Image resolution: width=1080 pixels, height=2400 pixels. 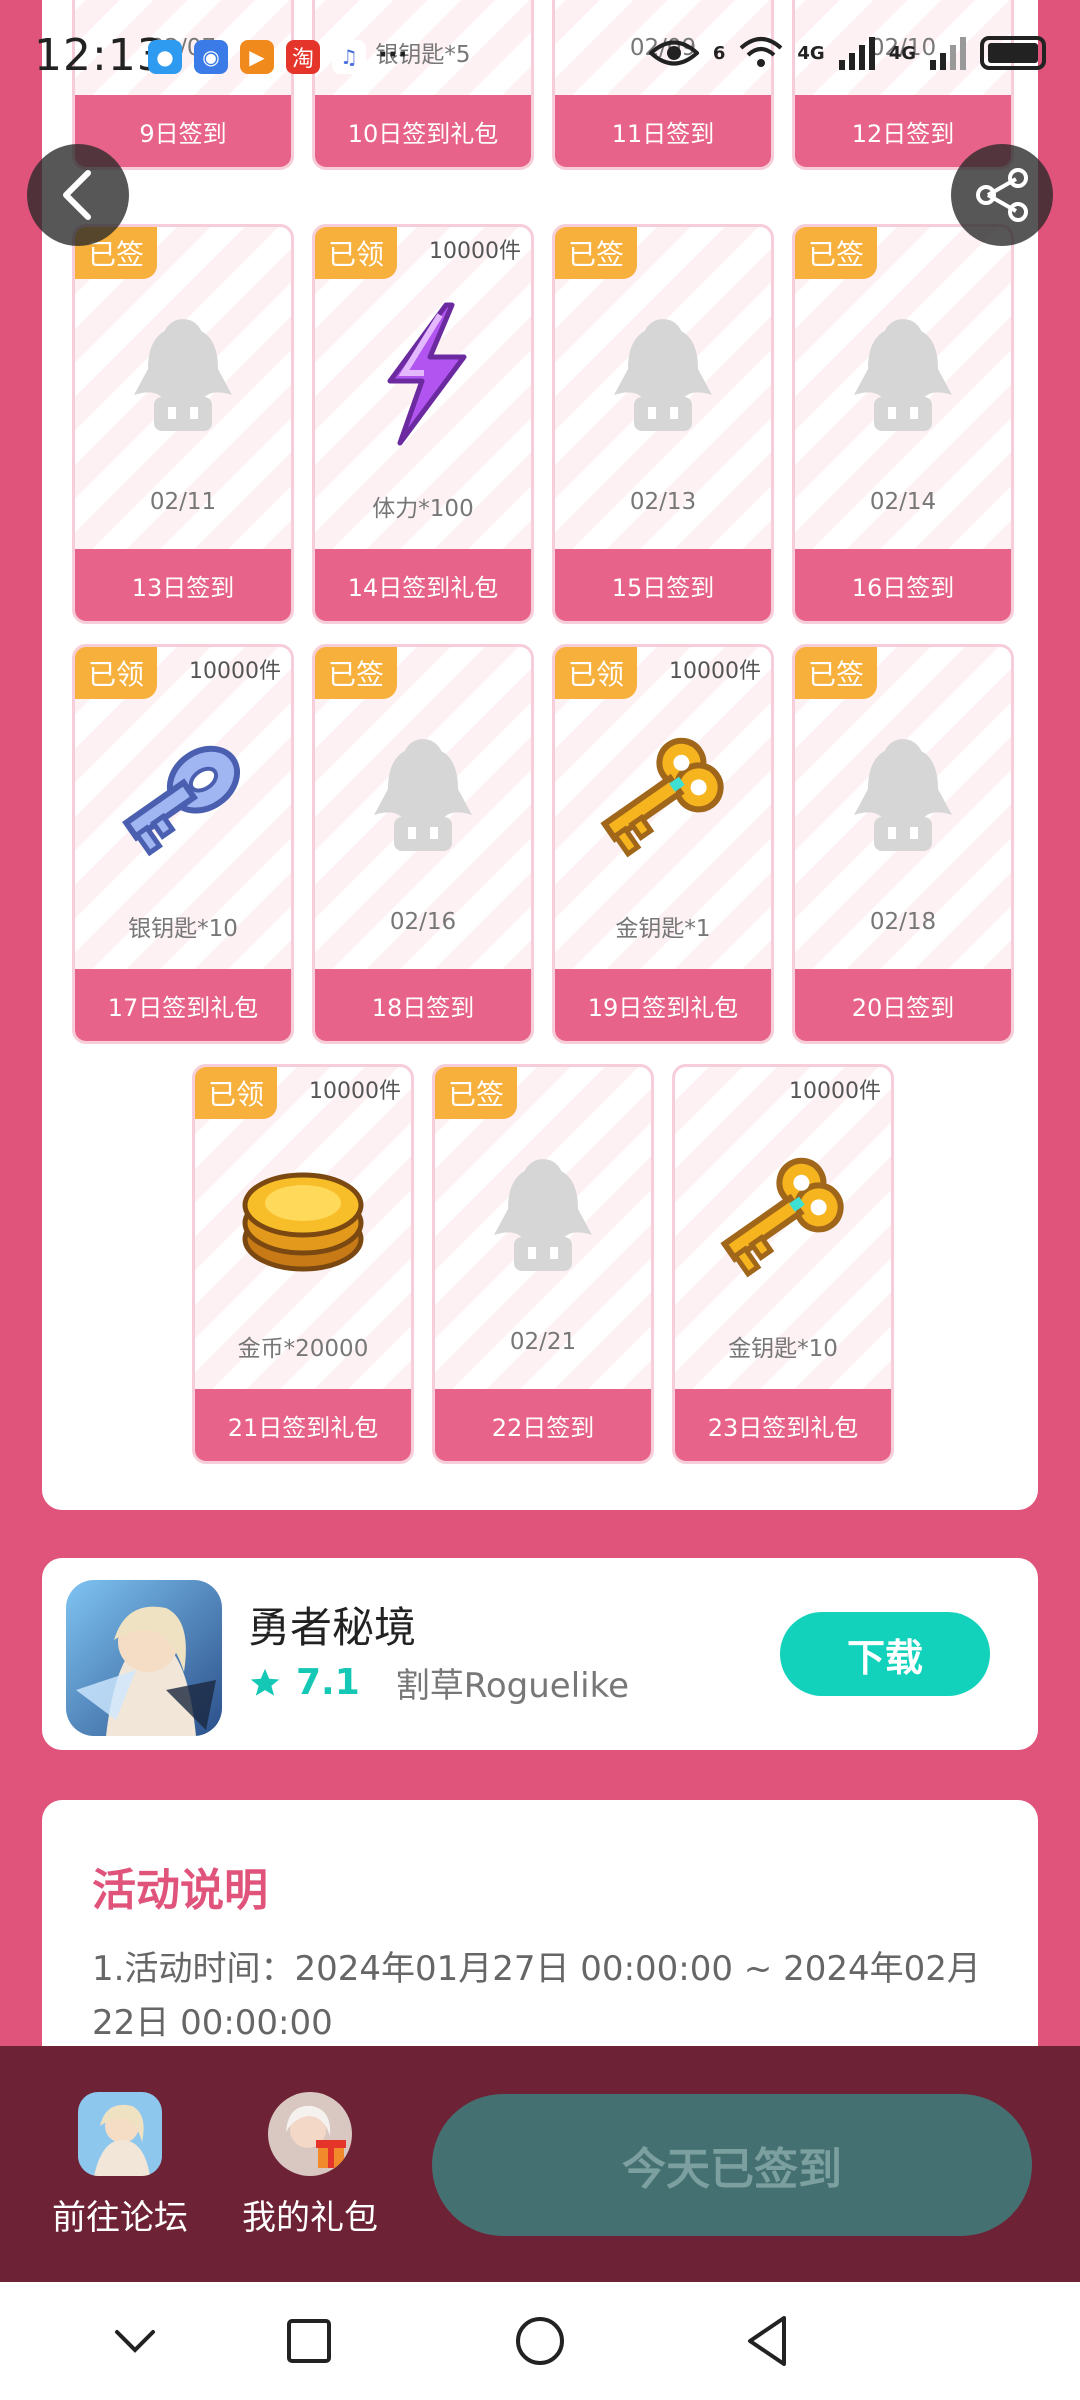 I want to click on reward-label: 金币*20000, so click(x=303, y=1349).